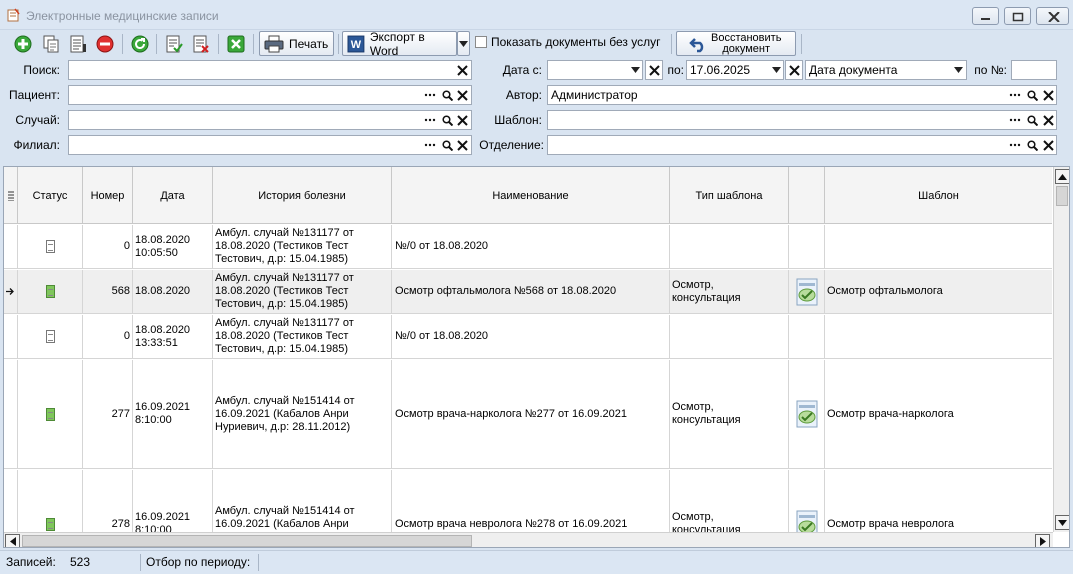 This screenshot has width=1073, height=574. Describe the element at coordinates (108, 195) in the screenshot. I see `column-header-number: Номер` at that location.